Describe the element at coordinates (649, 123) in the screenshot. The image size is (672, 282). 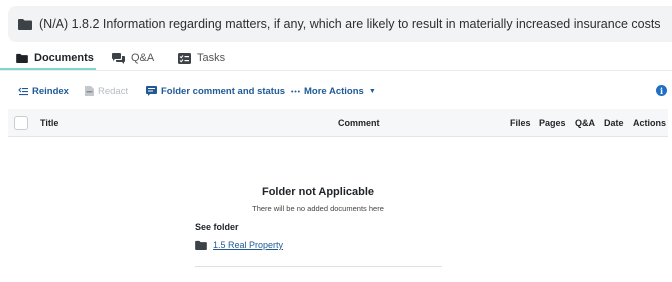
I see `column-actions: Actions` at that location.